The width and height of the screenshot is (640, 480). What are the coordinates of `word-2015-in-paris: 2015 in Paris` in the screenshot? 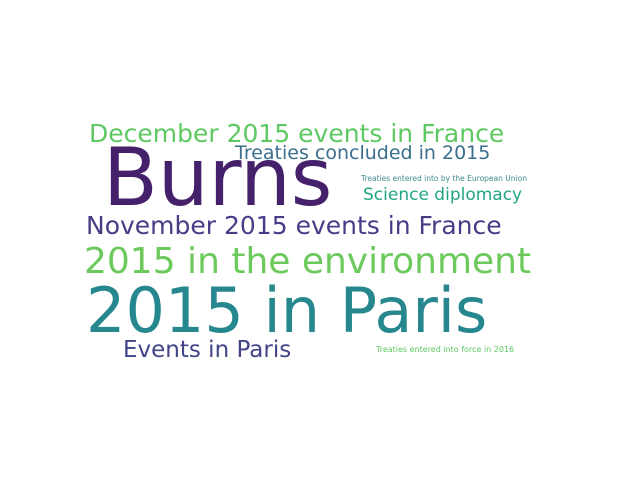 It's located at (287, 310).